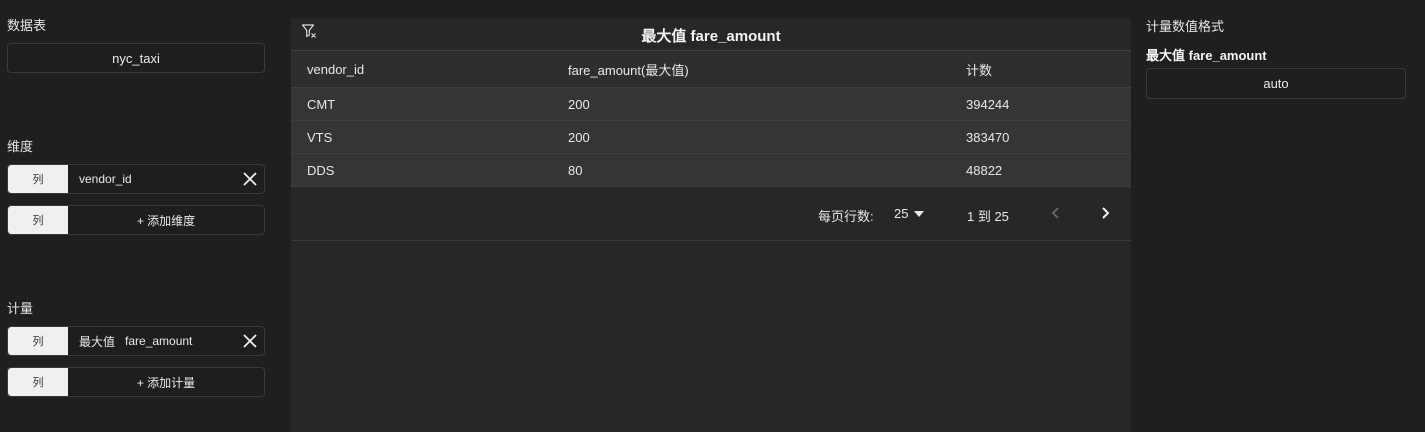  What do you see at coordinates (27, 25) in the screenshot?
I see `table-section-label: 数据表` at bounding box center [27, 25].